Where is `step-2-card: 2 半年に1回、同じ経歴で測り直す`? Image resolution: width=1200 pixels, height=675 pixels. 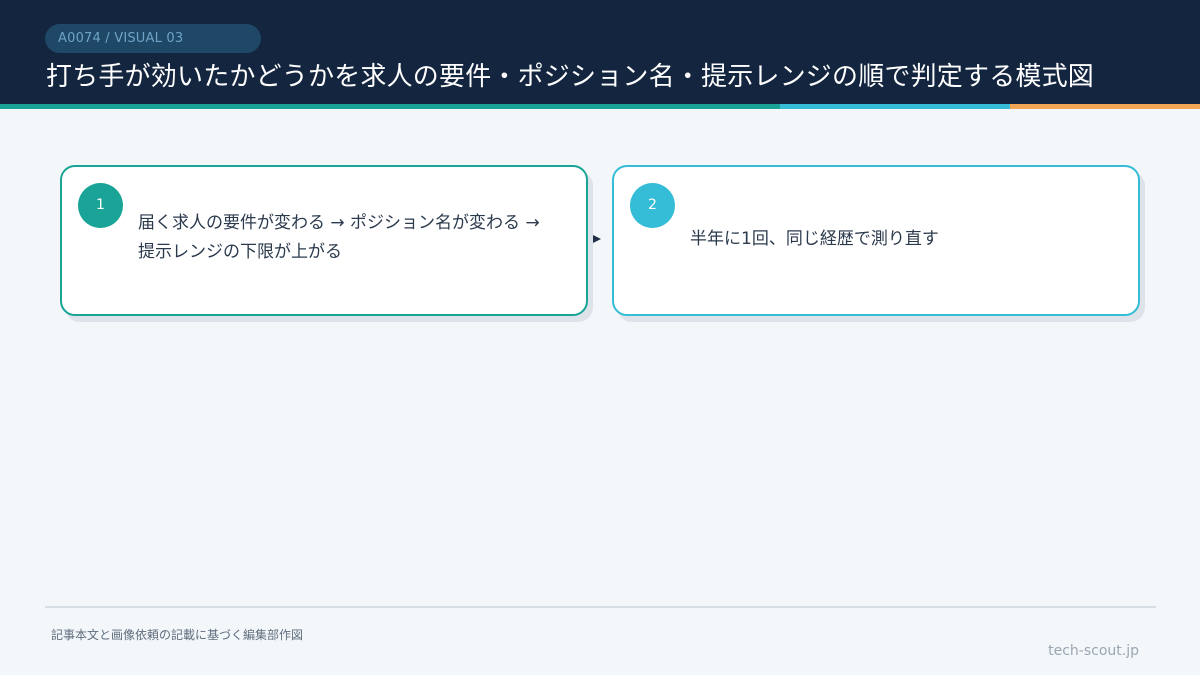 step-2-card: 2 半年に1回、同じ経歴で測り直す is located at coordinates (876, 240).